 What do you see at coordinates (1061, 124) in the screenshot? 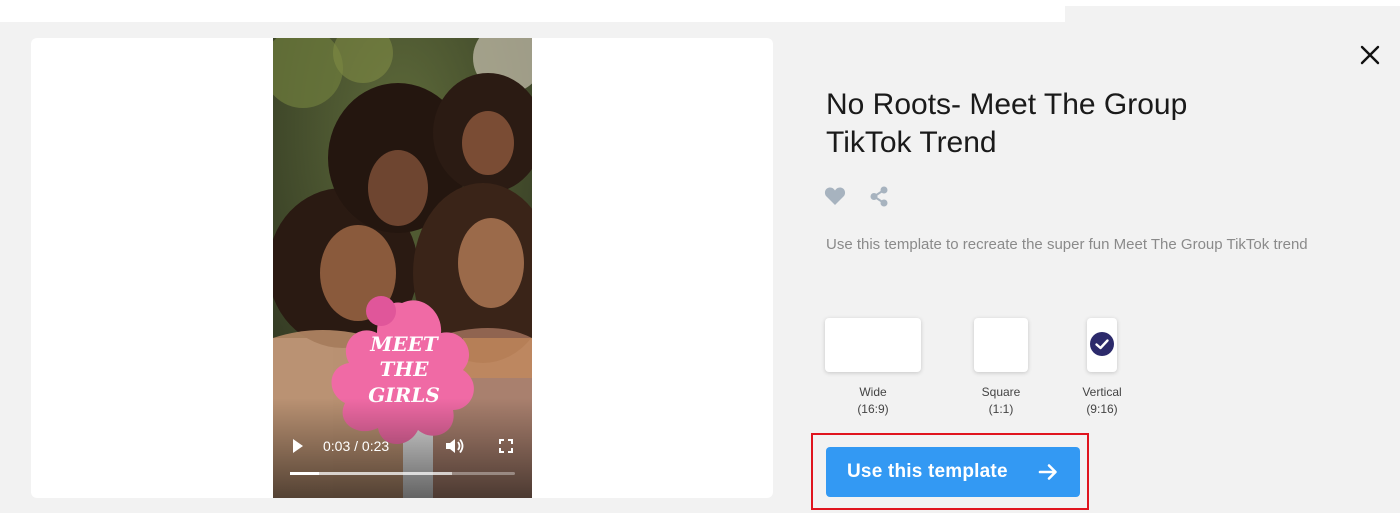
I see `template-title: No Roots- Meet The Group TikTok Trend` at bounding box center [1061, 124].